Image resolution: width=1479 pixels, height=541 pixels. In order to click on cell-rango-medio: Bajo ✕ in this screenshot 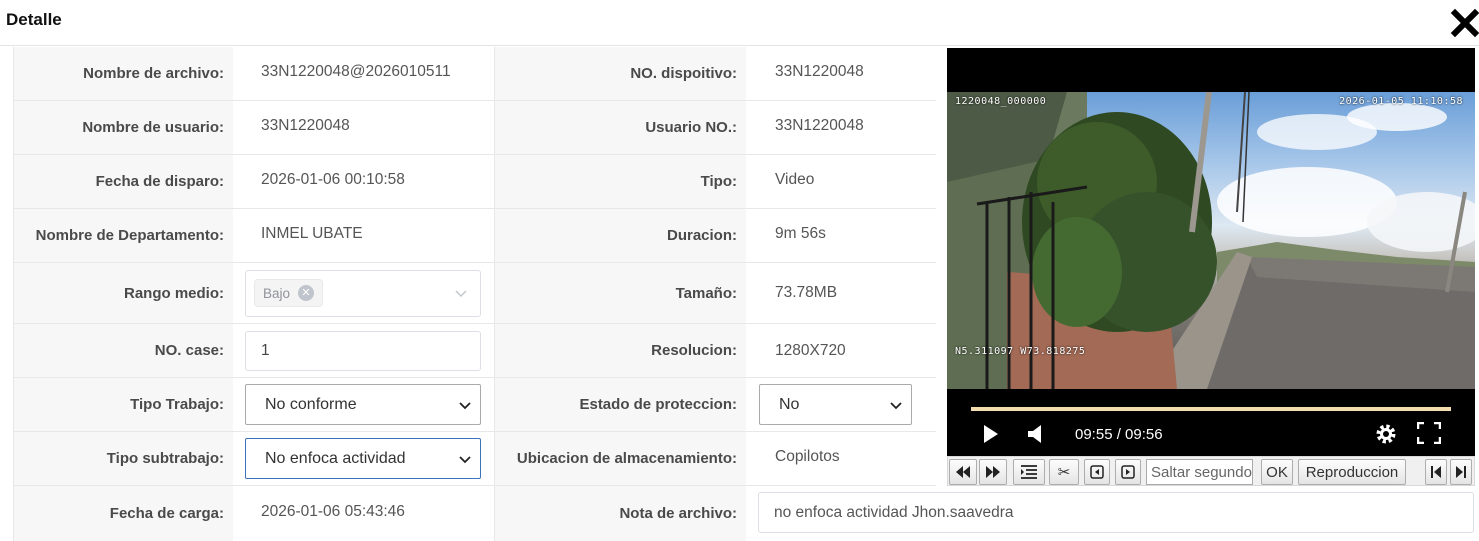, I will do `click(364, 293)`.